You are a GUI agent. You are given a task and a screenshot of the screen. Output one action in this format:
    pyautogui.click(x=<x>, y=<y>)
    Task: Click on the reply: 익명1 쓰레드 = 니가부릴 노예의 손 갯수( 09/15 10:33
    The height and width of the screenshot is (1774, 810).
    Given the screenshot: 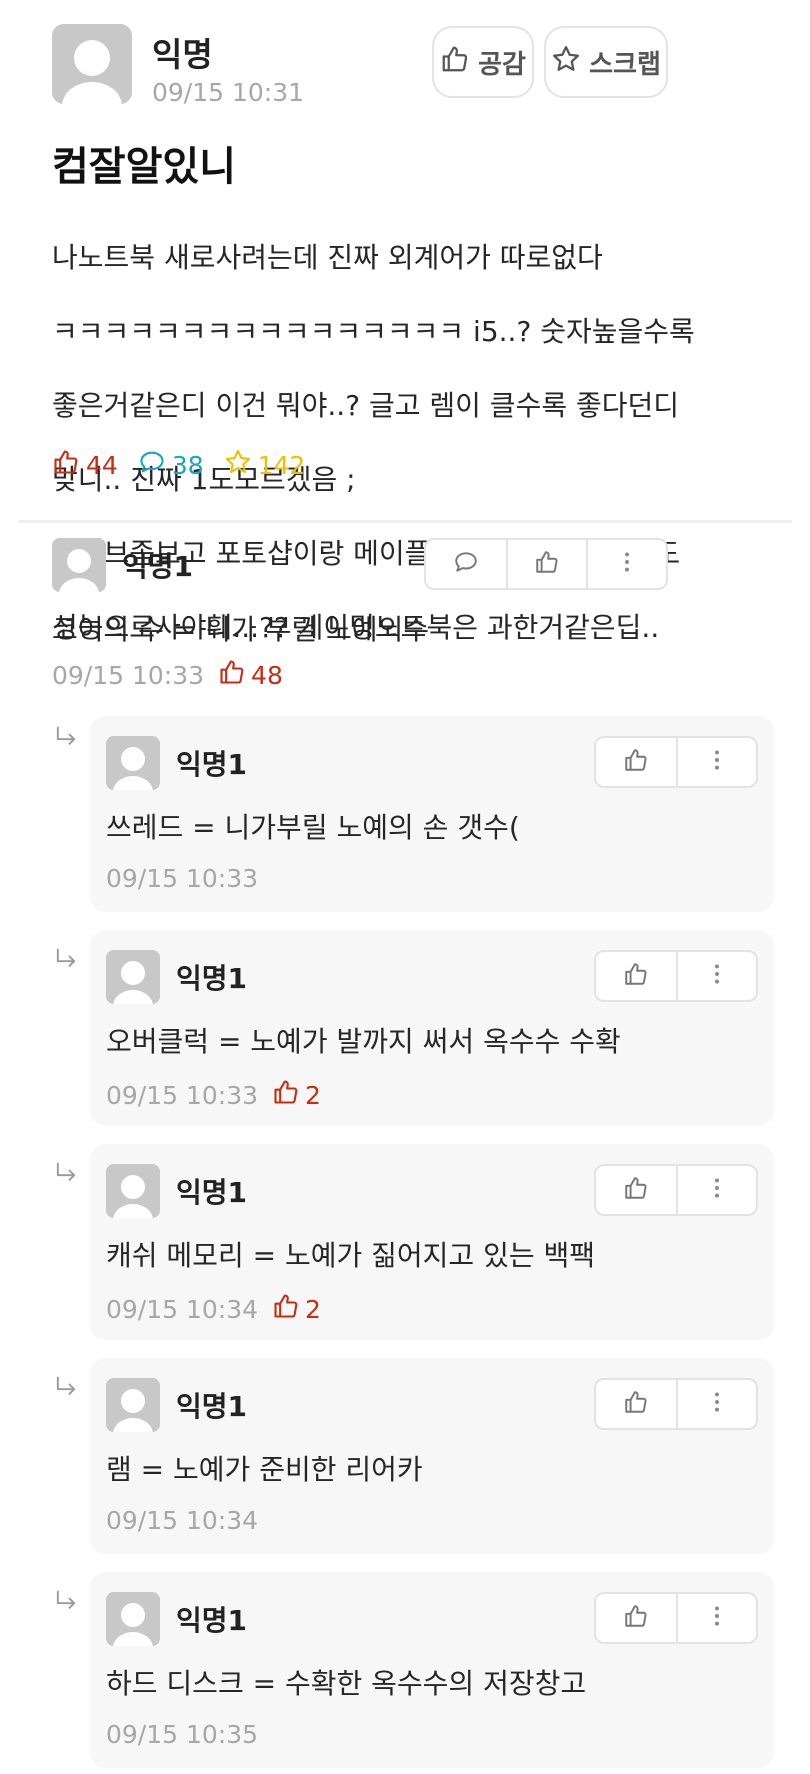 What is the action you would take?
    pyautogui.click(x=432, y=814)
    